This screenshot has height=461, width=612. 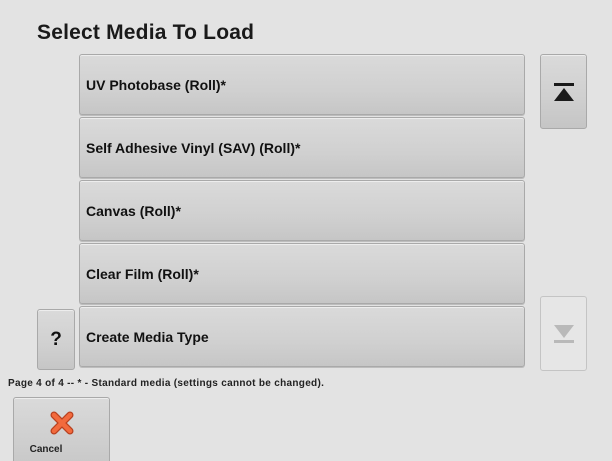 What do you see at coordinates (302, 84) in the screenshot?
I see `media-item-uv-photobase: UV Photobase (Roll)*` at bounding box center [302, 84].